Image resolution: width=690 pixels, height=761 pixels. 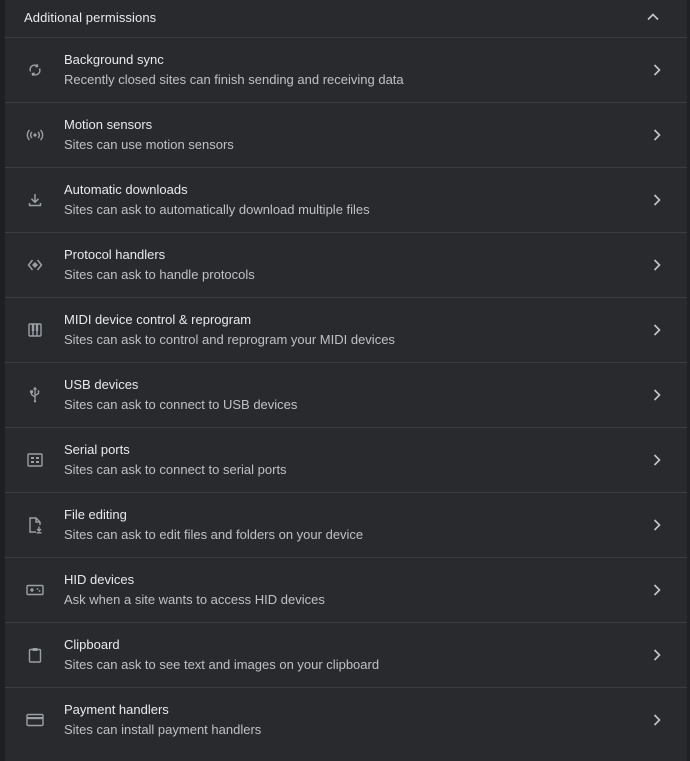 I want to click on sync-icon, so click(x=35, y=70).